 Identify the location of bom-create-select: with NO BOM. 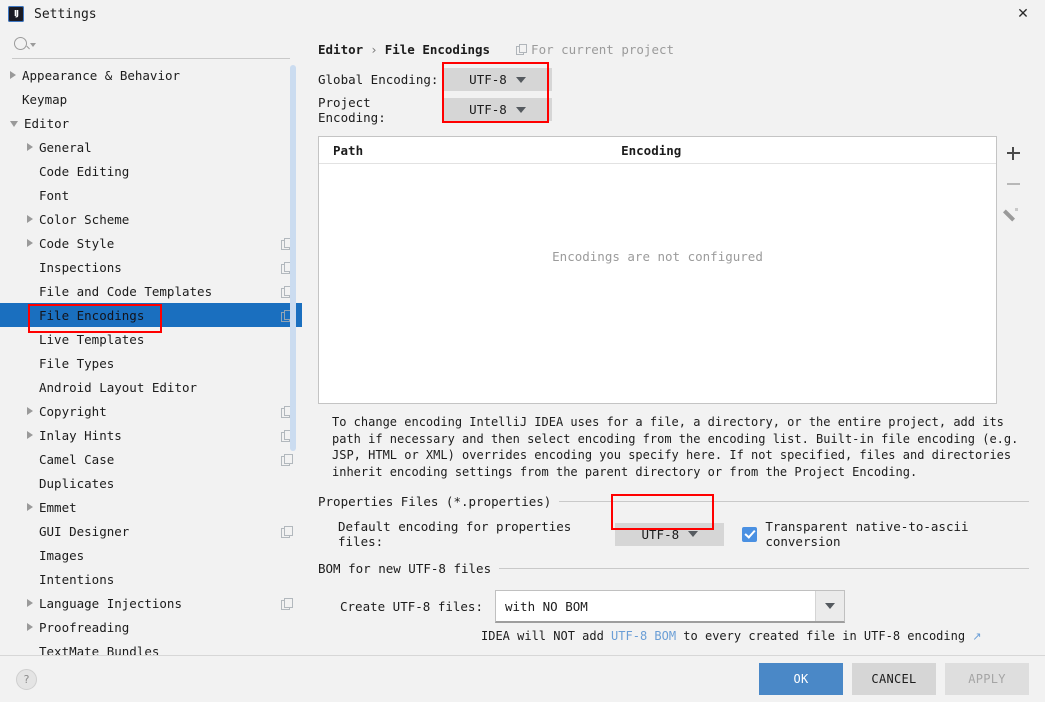
(670, 606).